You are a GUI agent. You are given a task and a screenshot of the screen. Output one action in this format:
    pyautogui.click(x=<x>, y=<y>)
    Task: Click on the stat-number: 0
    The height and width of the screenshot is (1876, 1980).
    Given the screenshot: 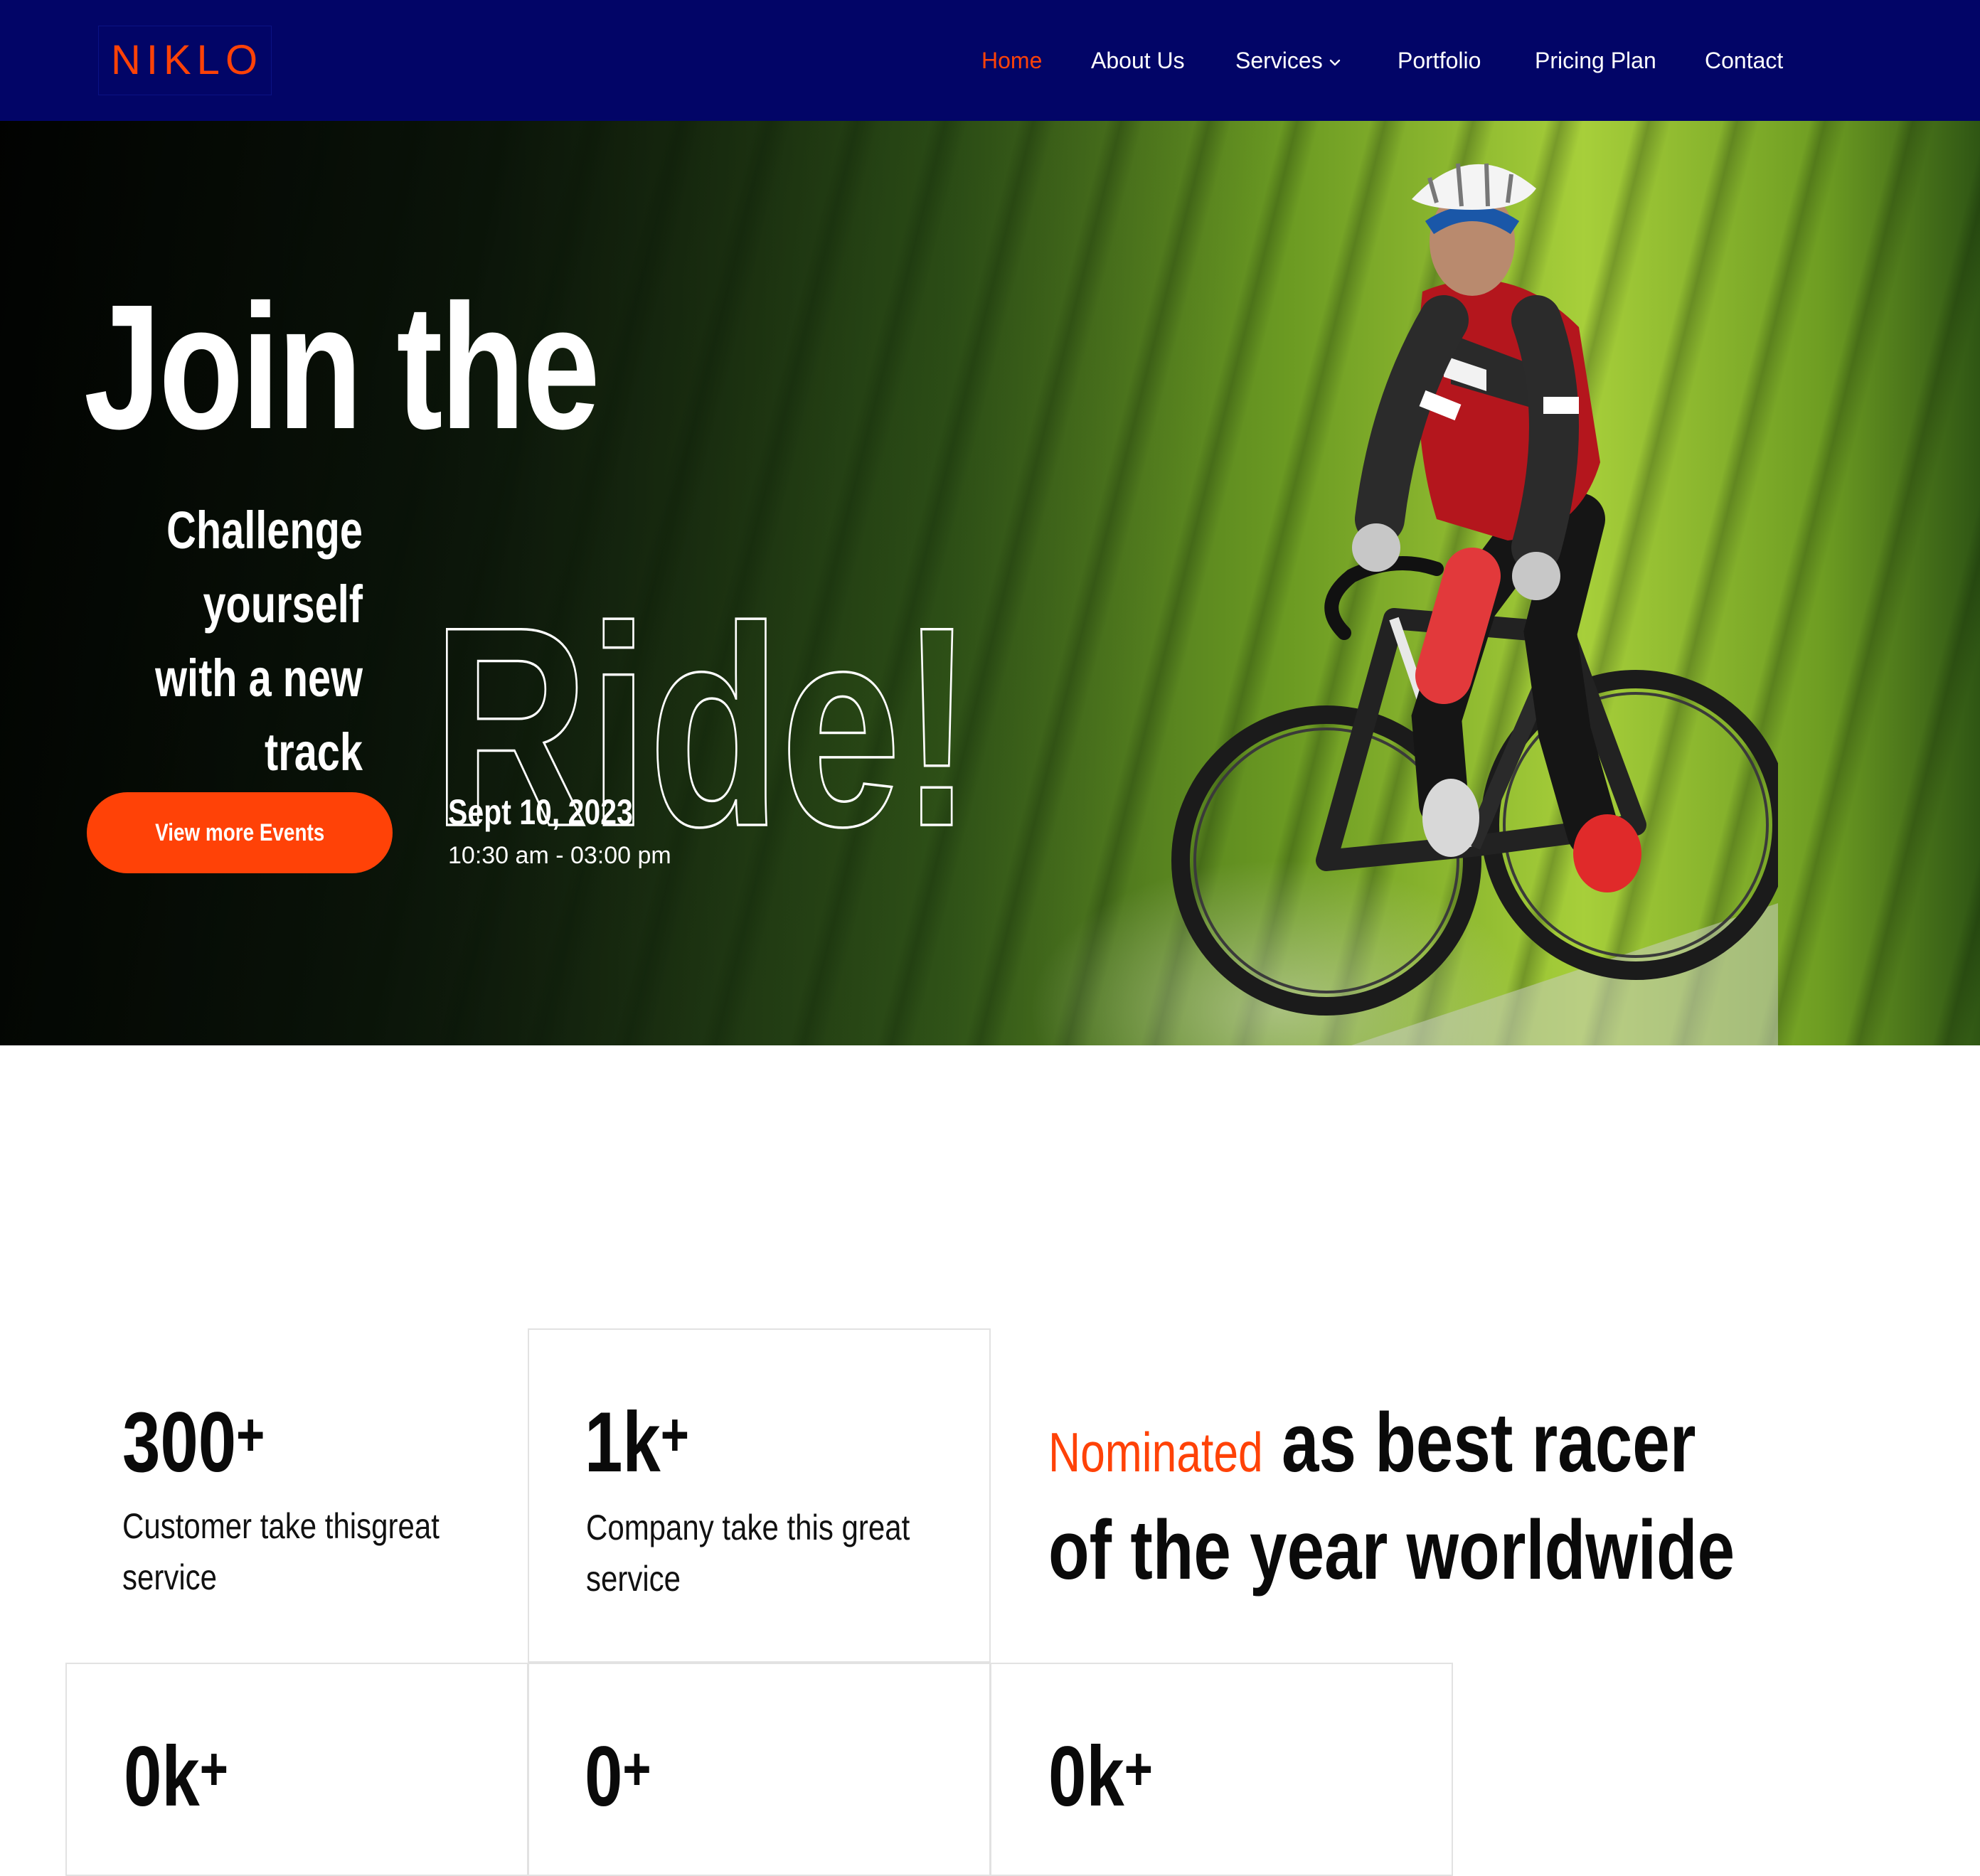 What is the action you would take?
    pyautogui.click(x=604, y=1776)
    